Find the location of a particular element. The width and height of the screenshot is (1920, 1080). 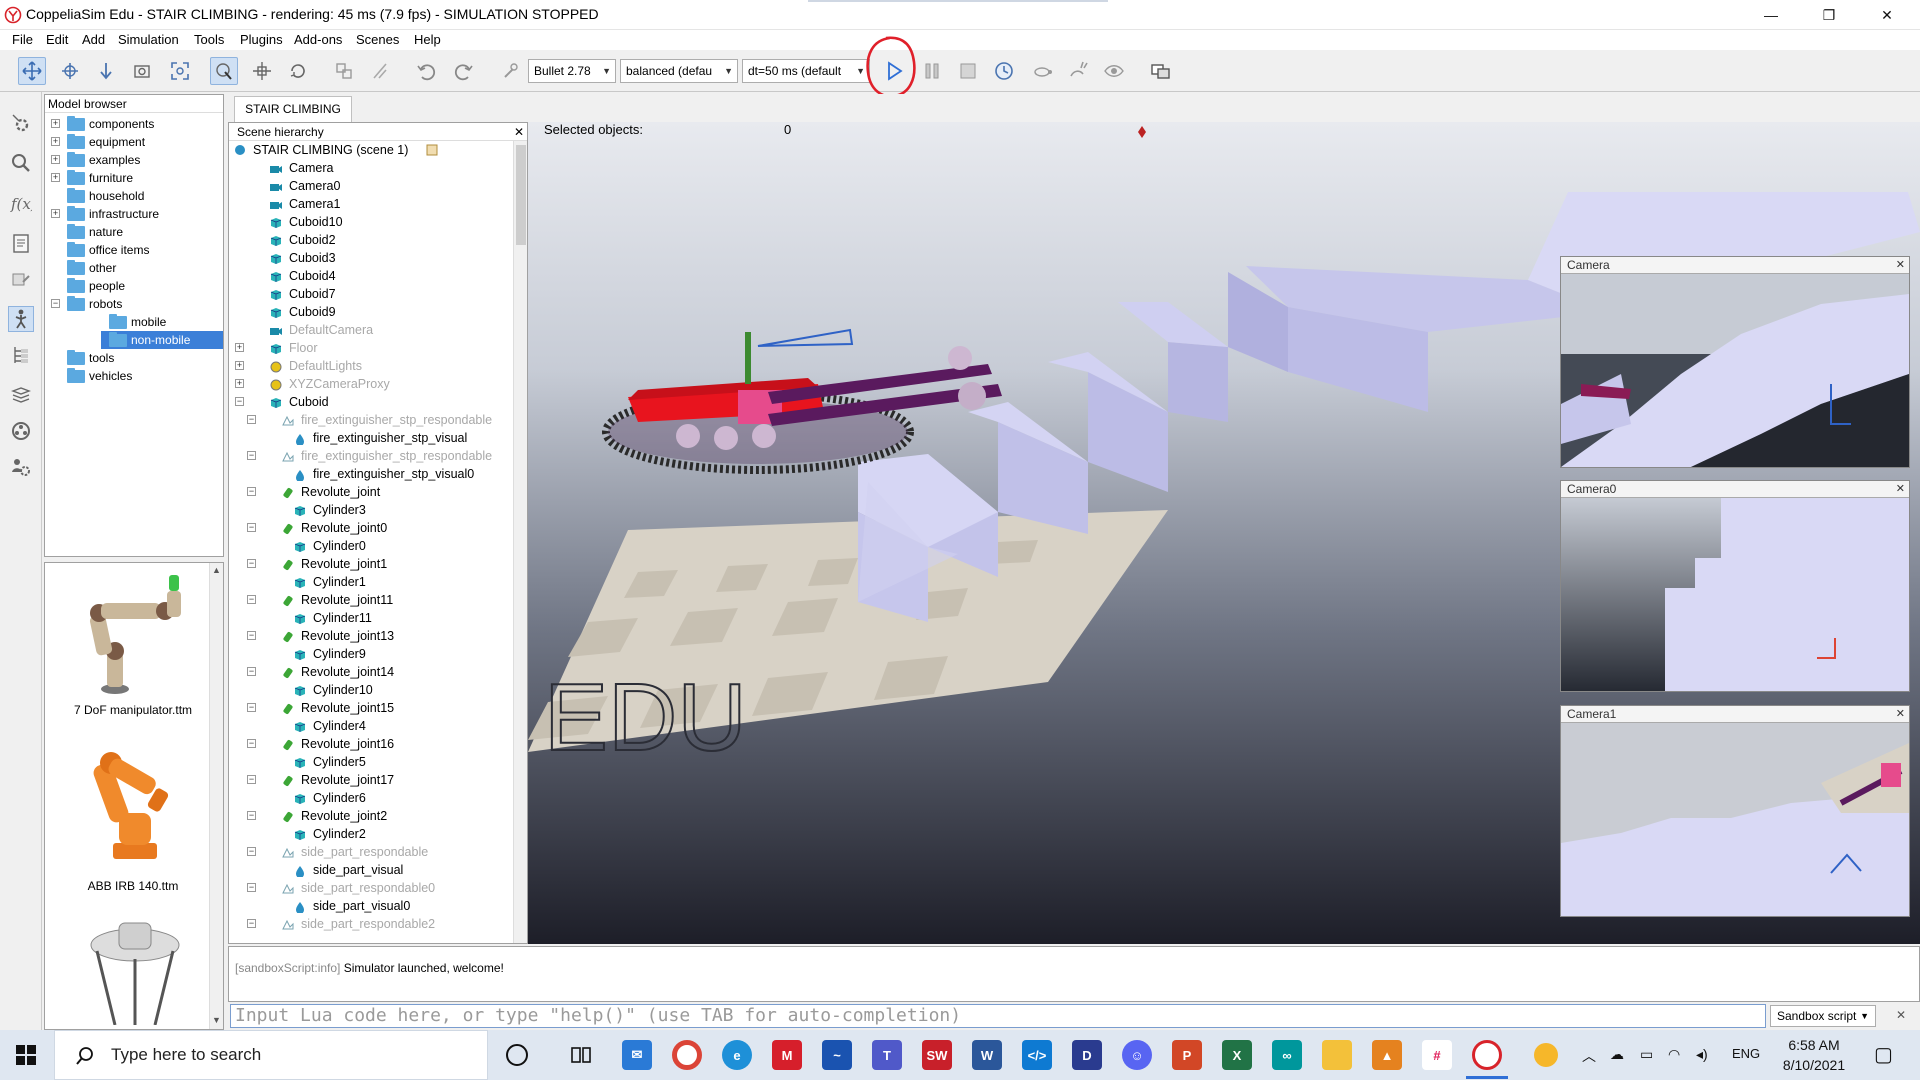

hierarchy-item-revolute_joint0: − Revolute_joint0 is located at coordinates (372, 528).